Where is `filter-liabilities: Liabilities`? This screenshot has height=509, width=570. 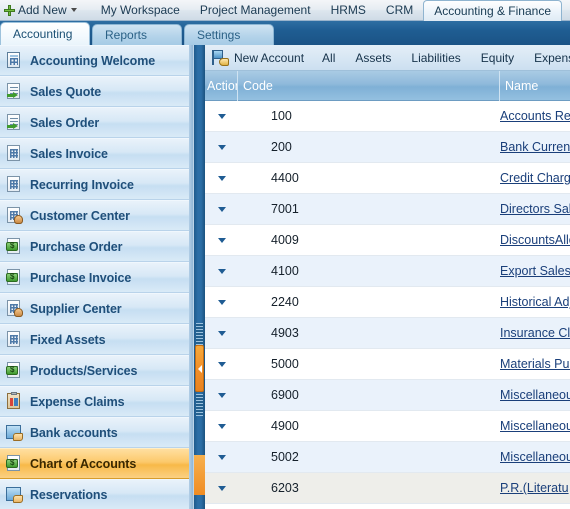 filter-liabilities: Liabilities is located at coordinates (435, 58).